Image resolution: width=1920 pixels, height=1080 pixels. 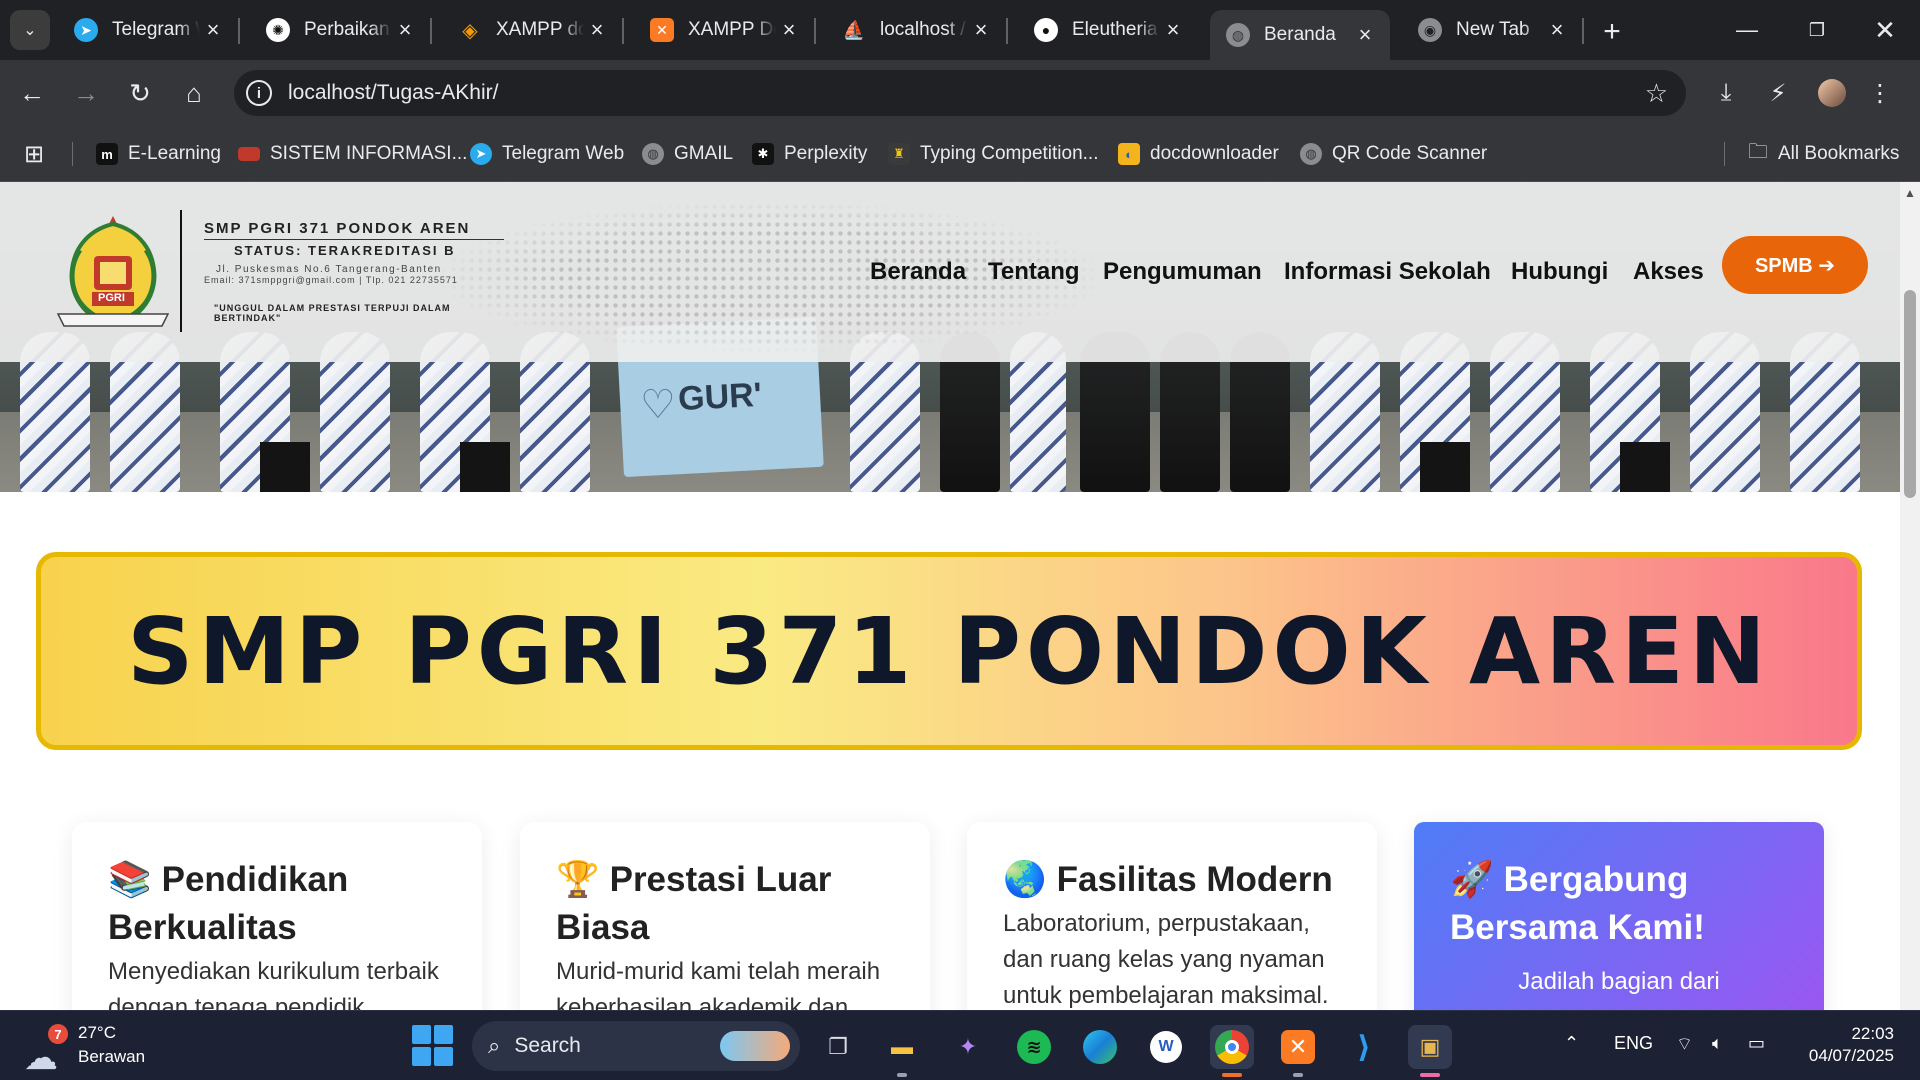 I want to click on tab-xampp-docs-1: ◈ XAMPP do ×, so click(x=533, y=30).